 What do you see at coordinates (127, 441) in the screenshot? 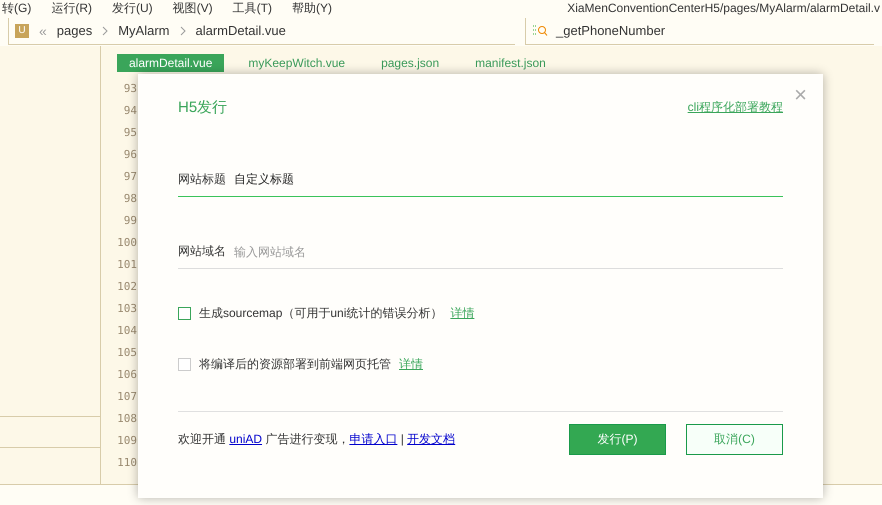
I see `line-number: 109` at bounding box center [127, 441].